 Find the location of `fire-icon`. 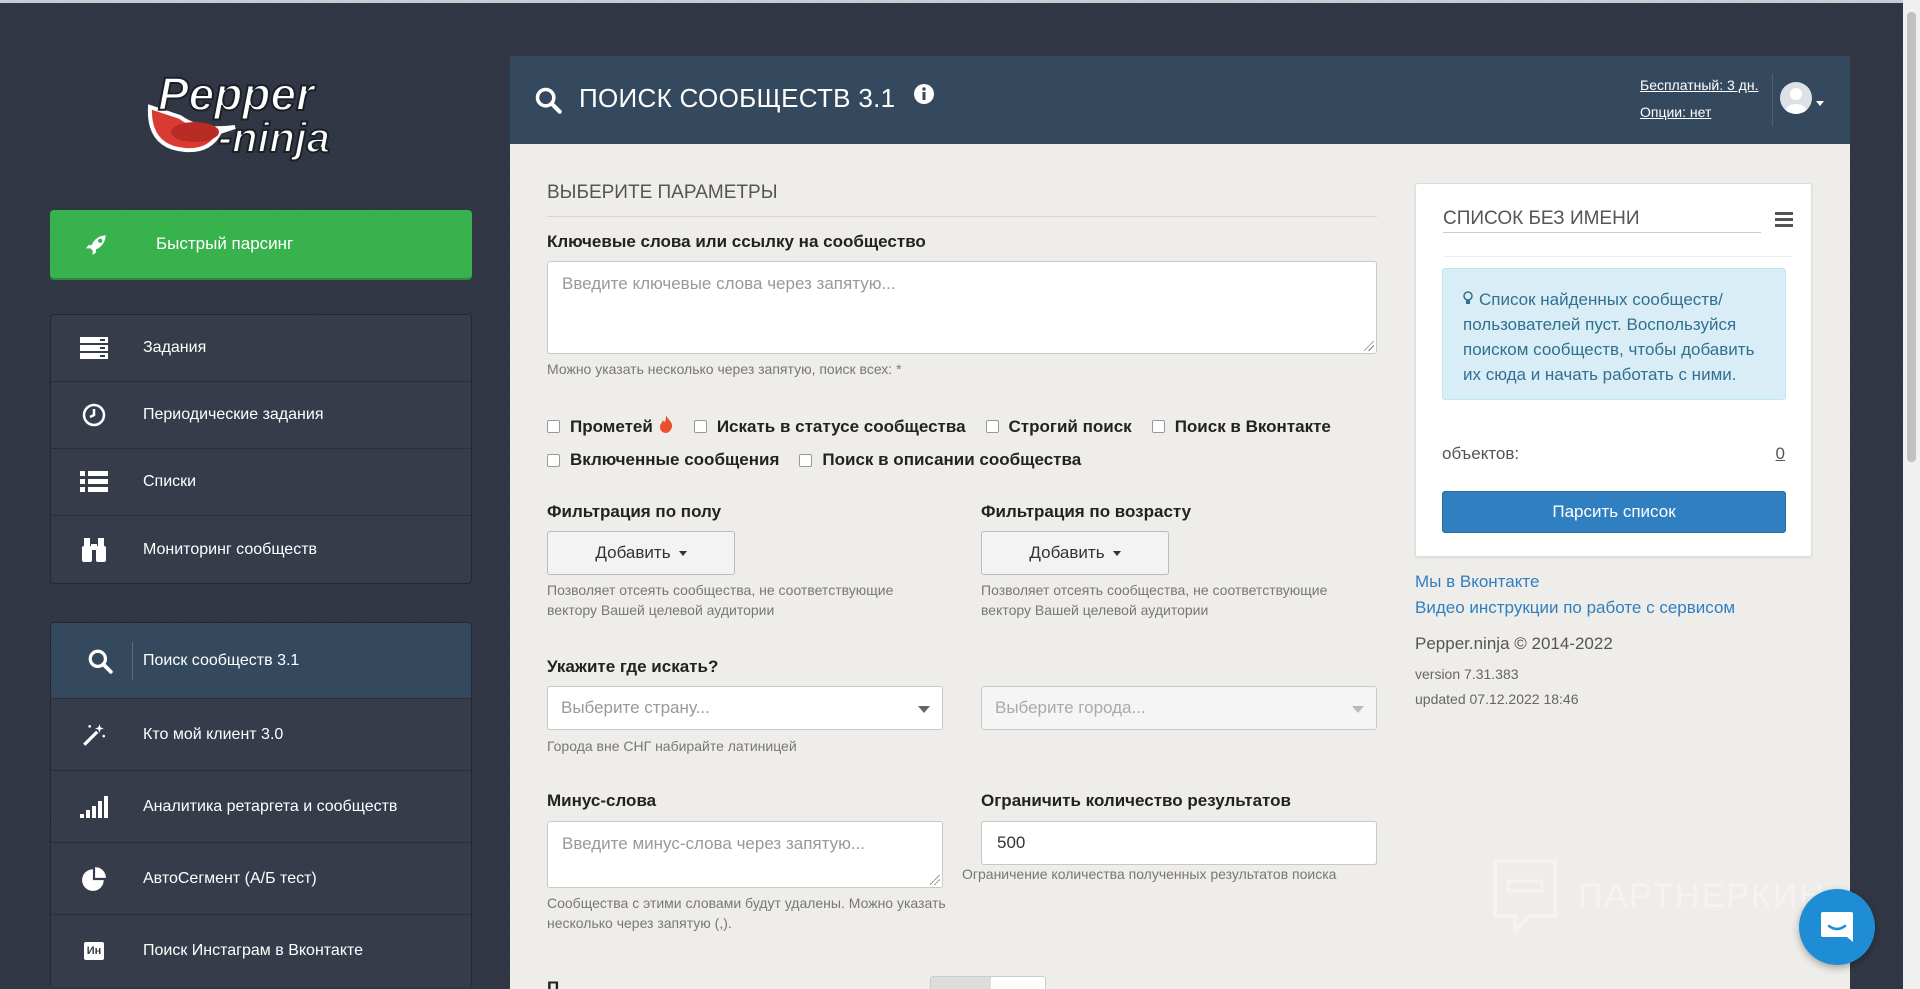

fire-icon is located at coordinates (666, 426).